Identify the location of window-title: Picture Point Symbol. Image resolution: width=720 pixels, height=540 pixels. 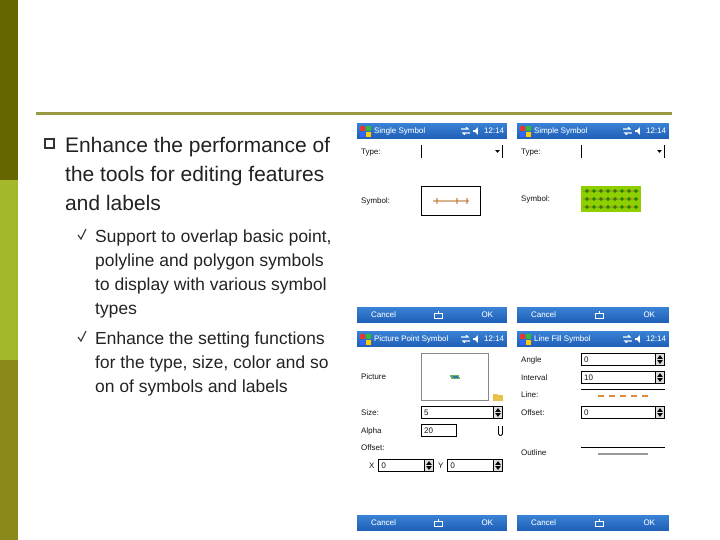
(412, 339).